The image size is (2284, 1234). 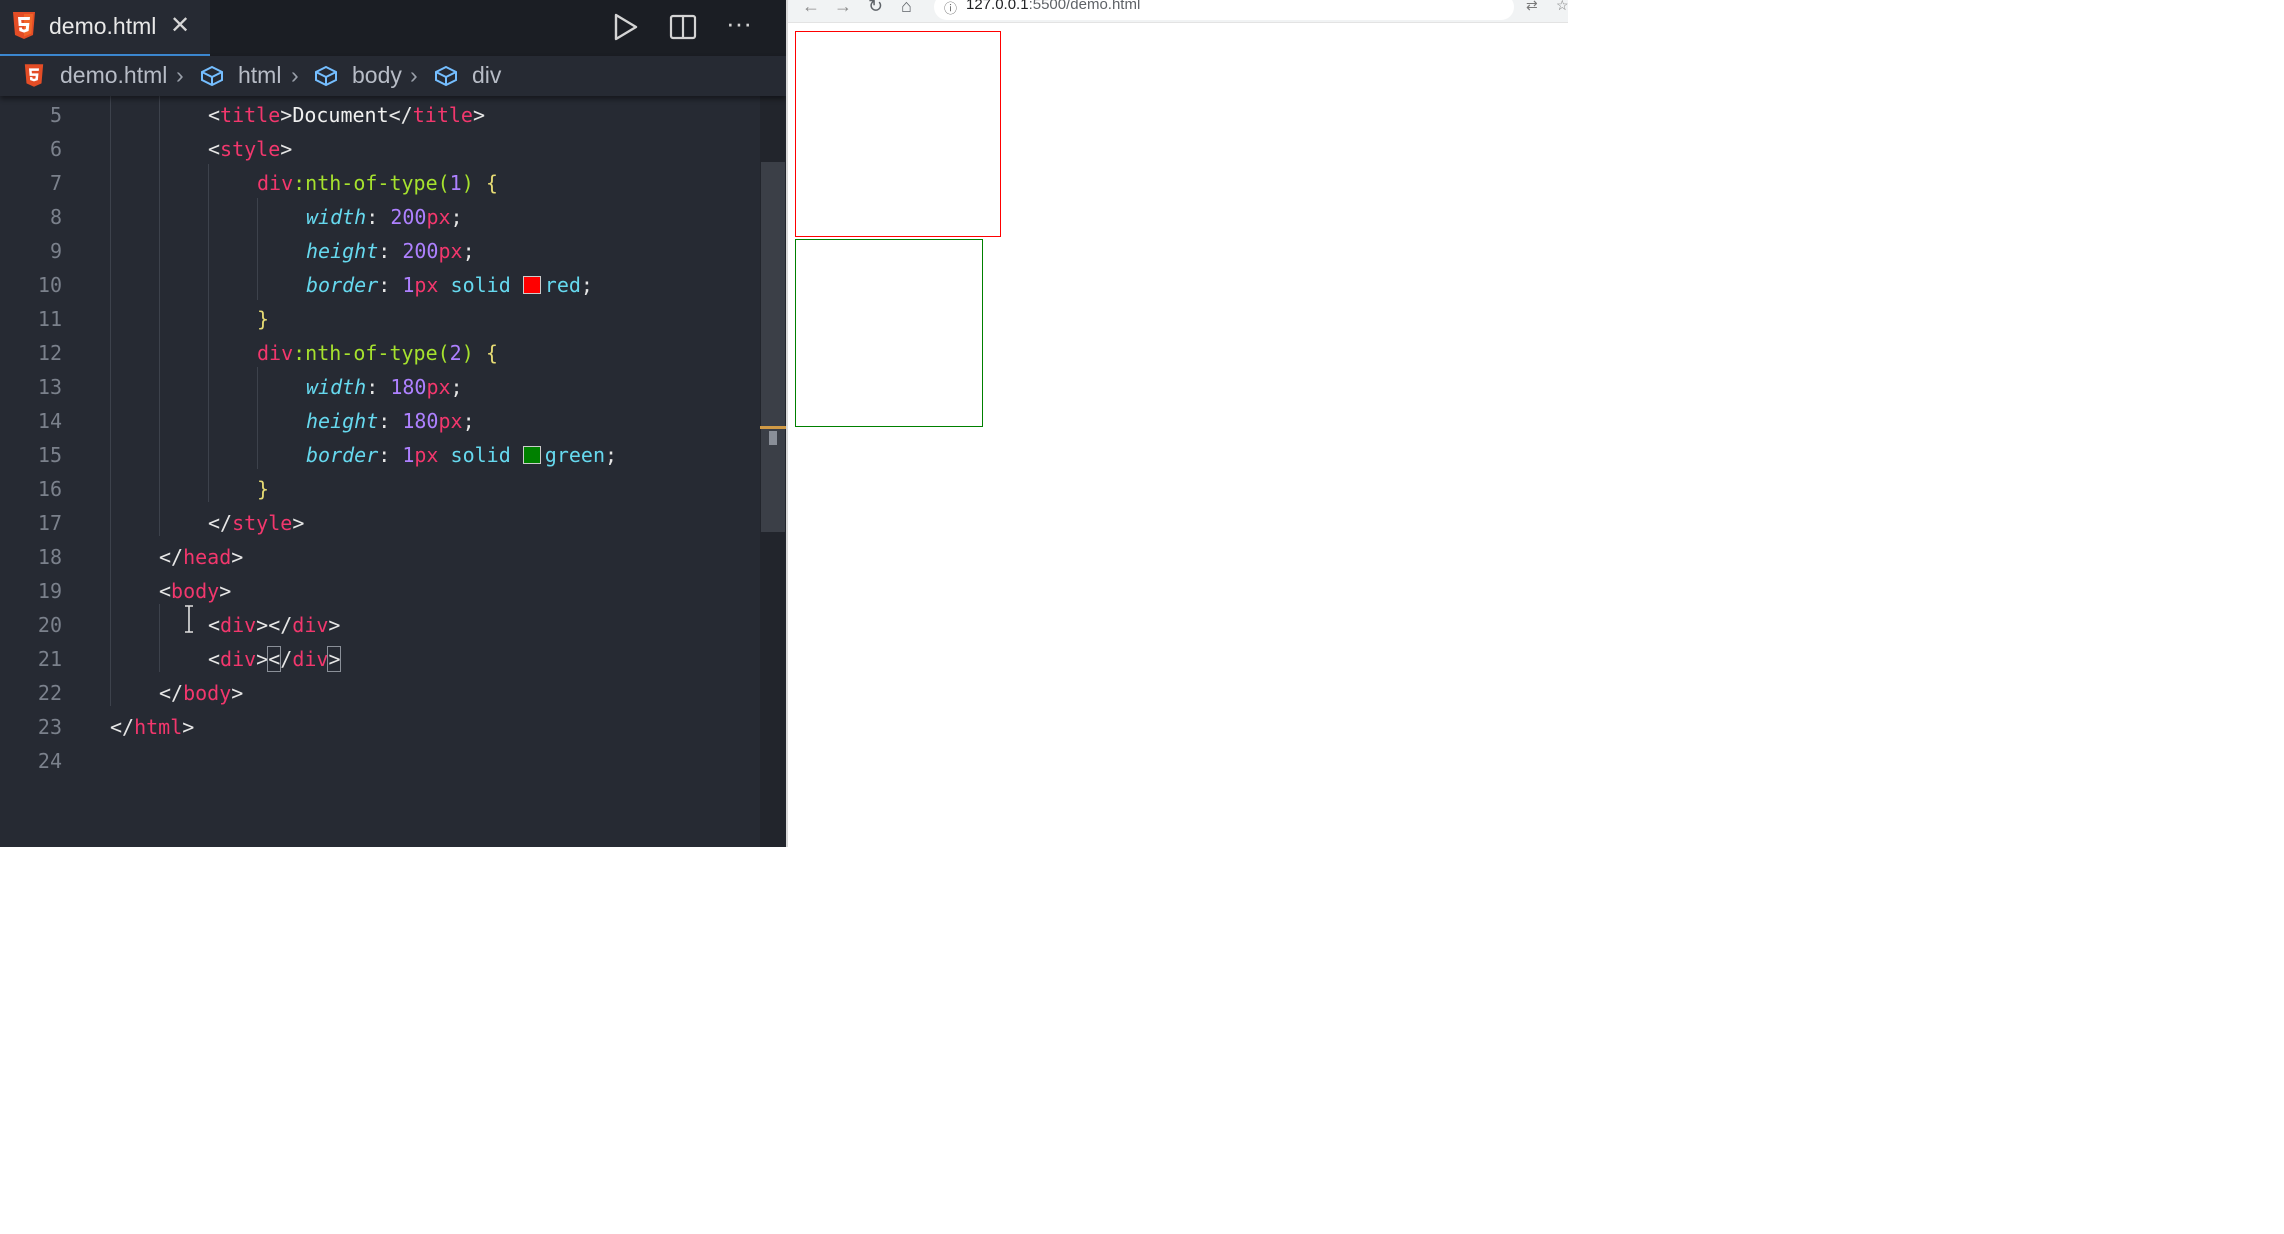 I want to click on code-line-19: <body>, so click(x=195, y=591).